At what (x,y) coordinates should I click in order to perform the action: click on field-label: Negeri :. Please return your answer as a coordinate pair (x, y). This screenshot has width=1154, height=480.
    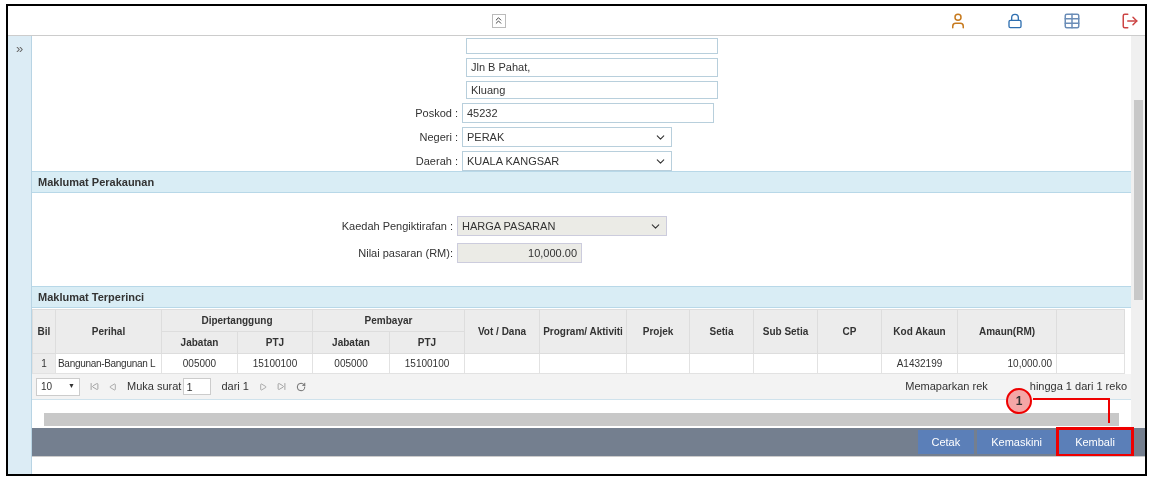
    Looking at the image, I should click on (438, 137).